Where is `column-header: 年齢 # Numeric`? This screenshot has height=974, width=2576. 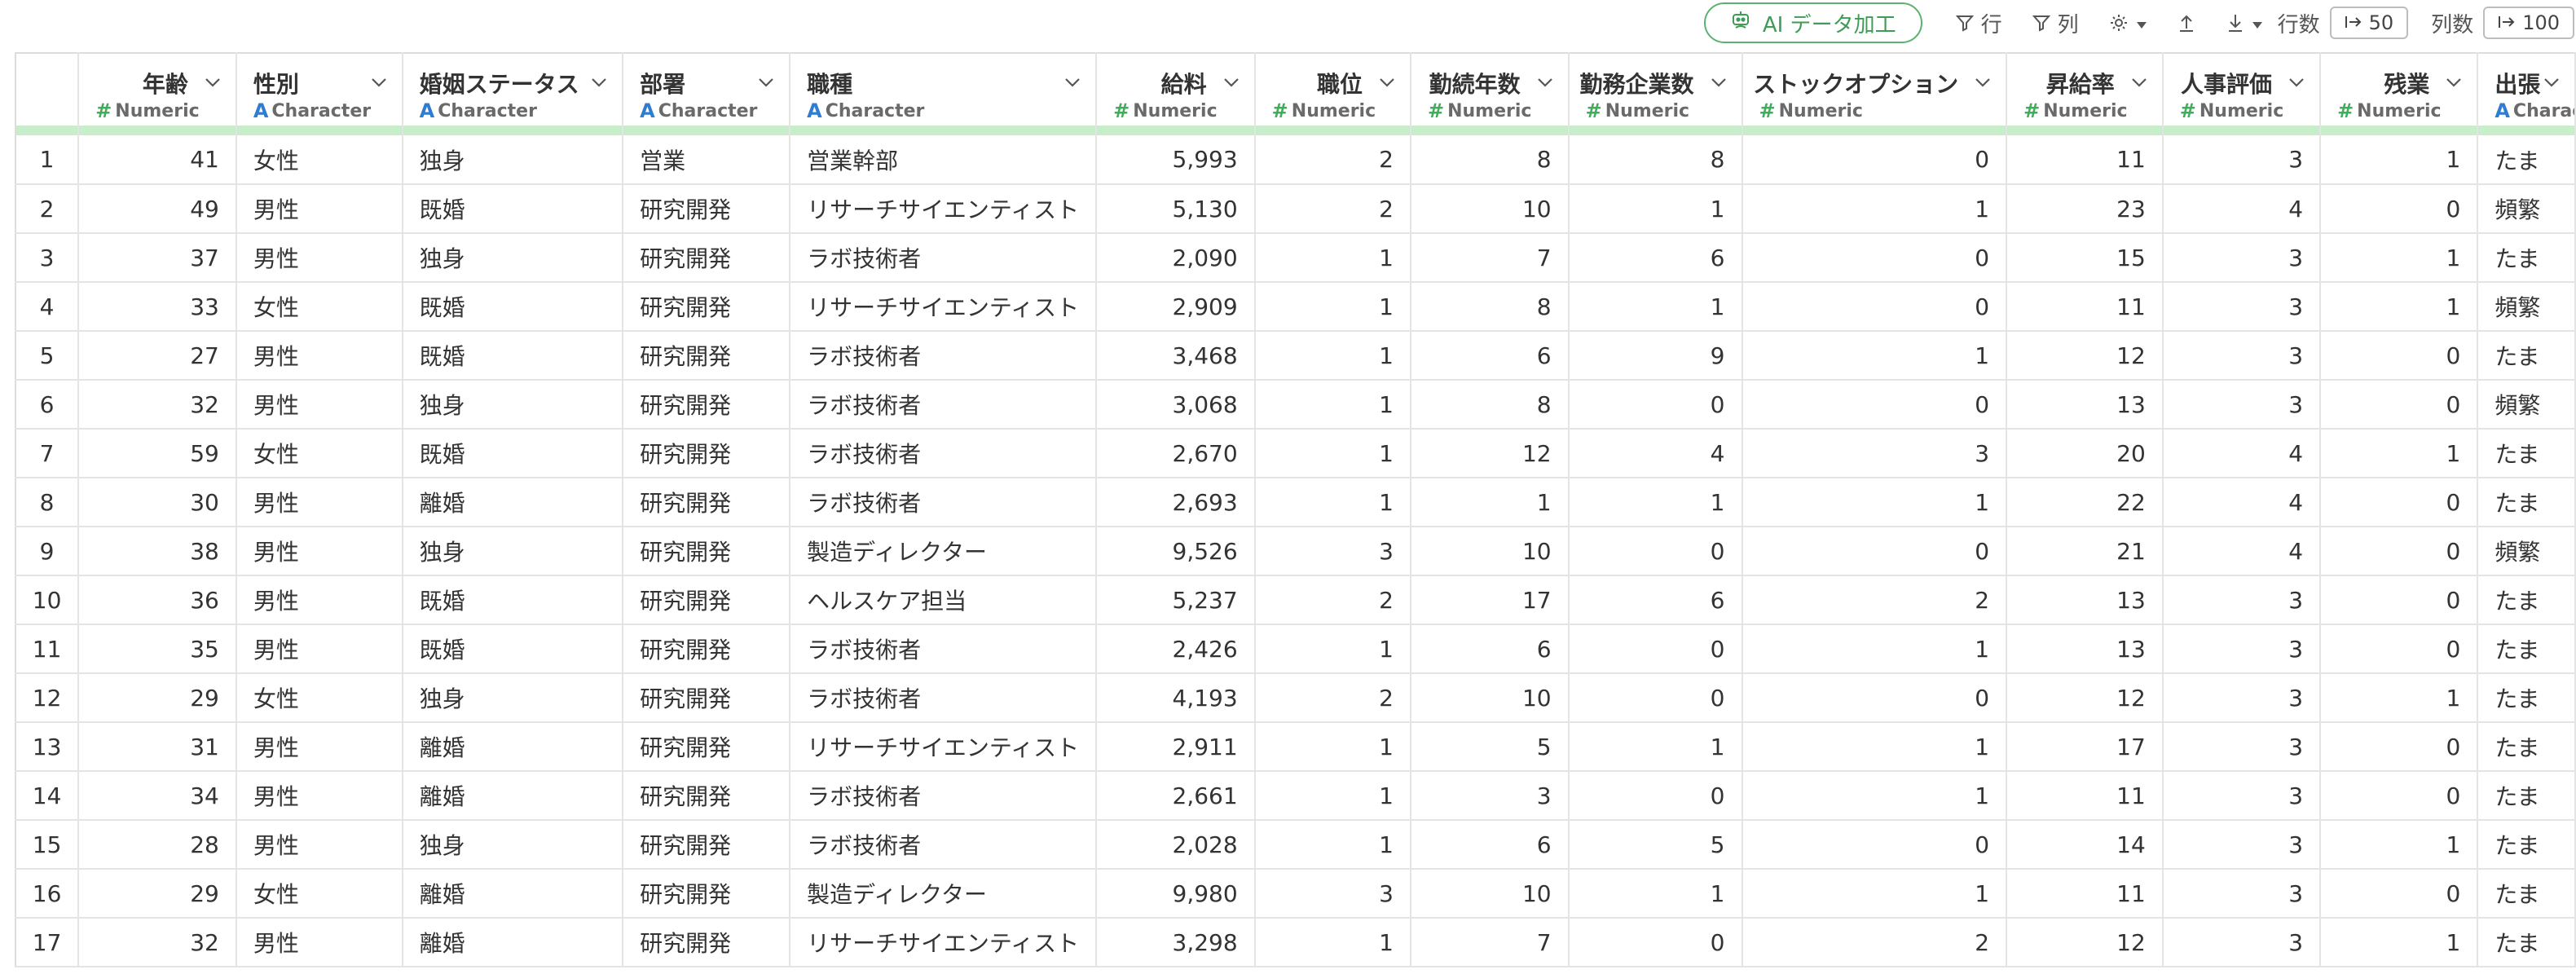
column-header: 年齢 # Numeric is located at coordinates (158, 93).